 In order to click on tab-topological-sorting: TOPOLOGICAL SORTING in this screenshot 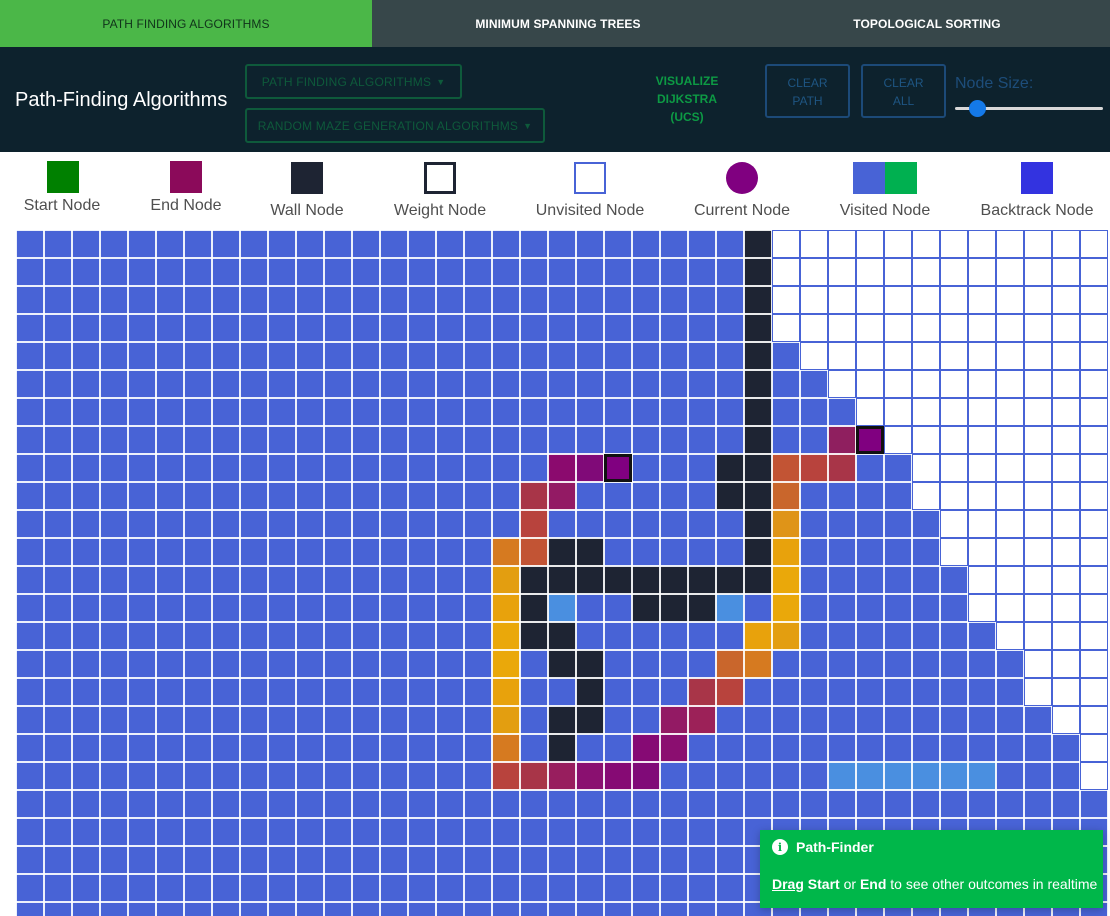, I will do `click(927, 23)`.